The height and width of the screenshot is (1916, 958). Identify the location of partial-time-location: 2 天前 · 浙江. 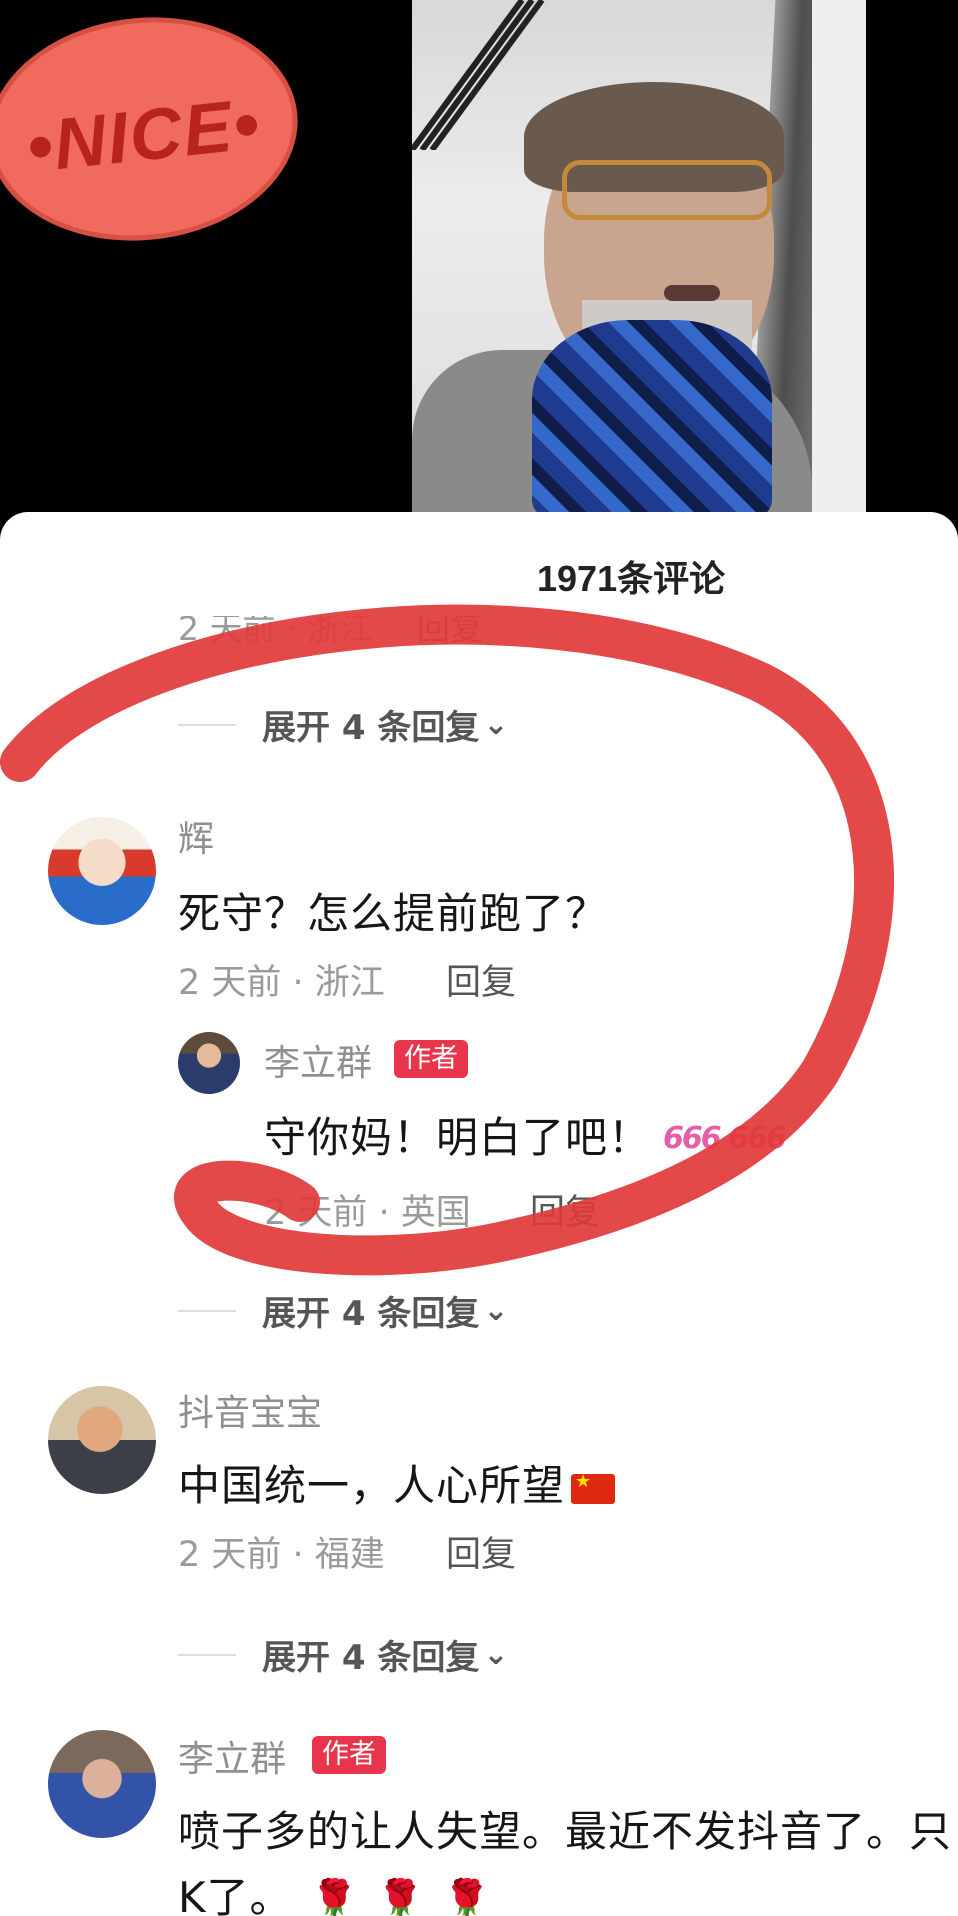
(275, 632).